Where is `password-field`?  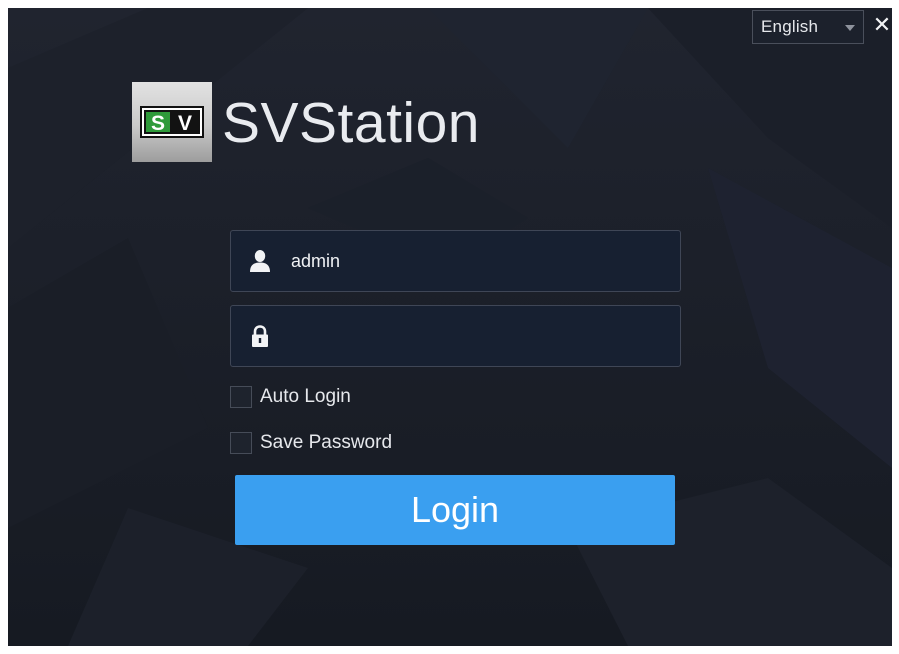 password-field is located at coordinates (455, 336).